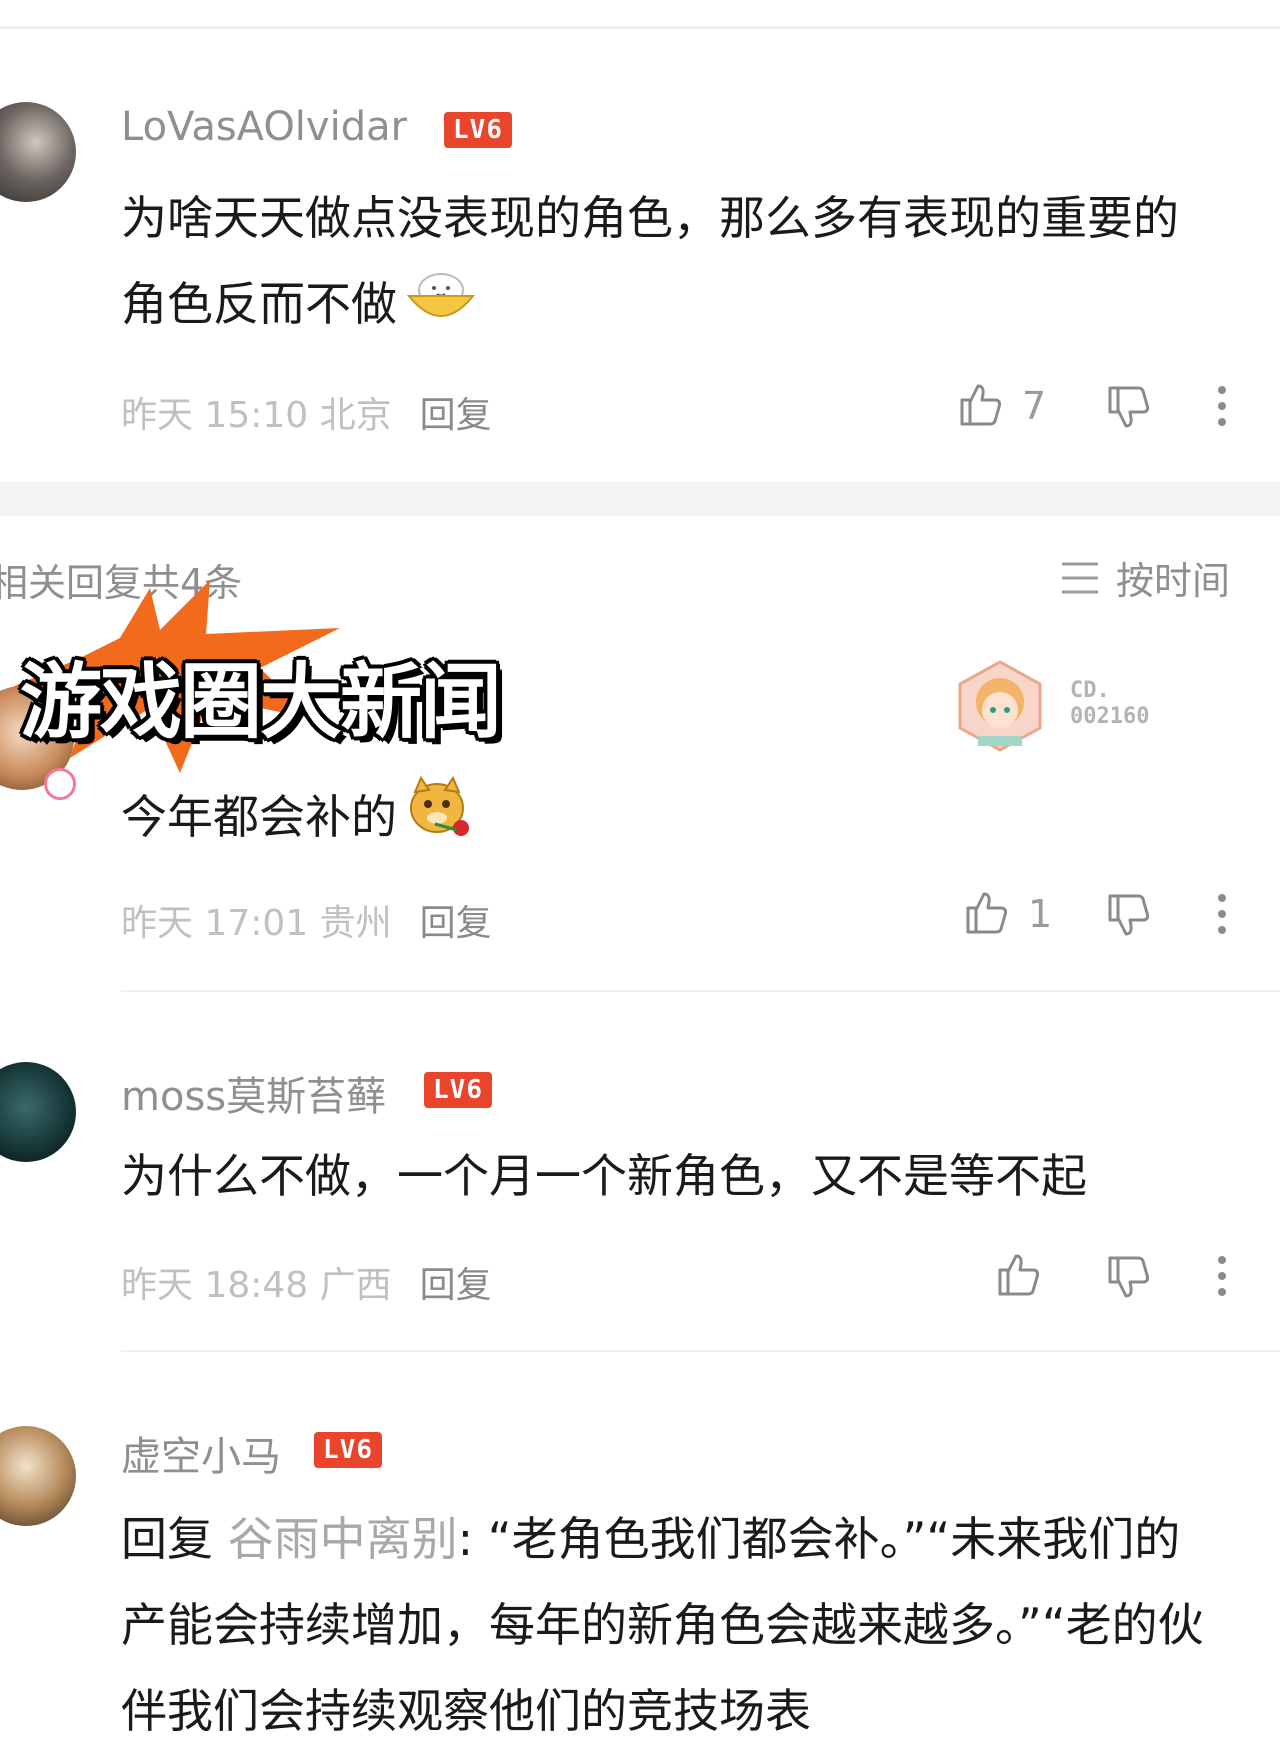 The height and width of the screenshot is (1754, 1280). What do you see at coordinates (604, 1176) in the screenshot?
I see `comment-text: 为什么不做，一个月一个新角色，又不是等不起` at bounding box center [604, 1176].